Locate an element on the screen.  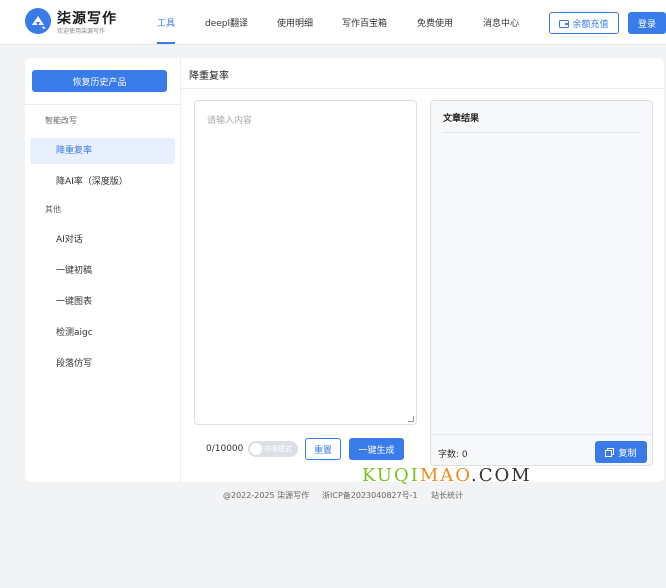
sidebar-item-one-click-chart: 一键图表 is located at coordinates (102, 302).